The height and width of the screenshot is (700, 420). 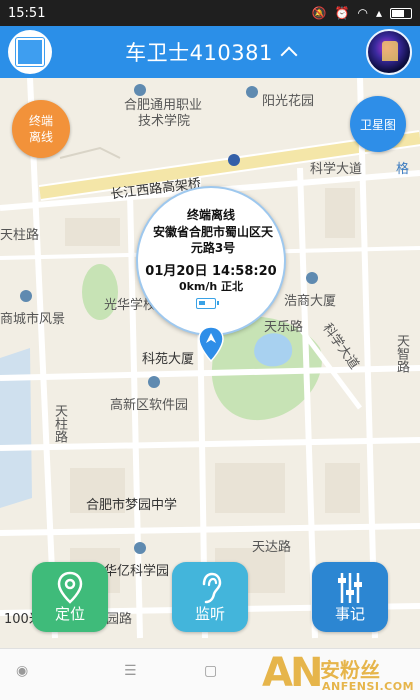 I want to click on locate-label: 定位, so click(x=69, y=614).